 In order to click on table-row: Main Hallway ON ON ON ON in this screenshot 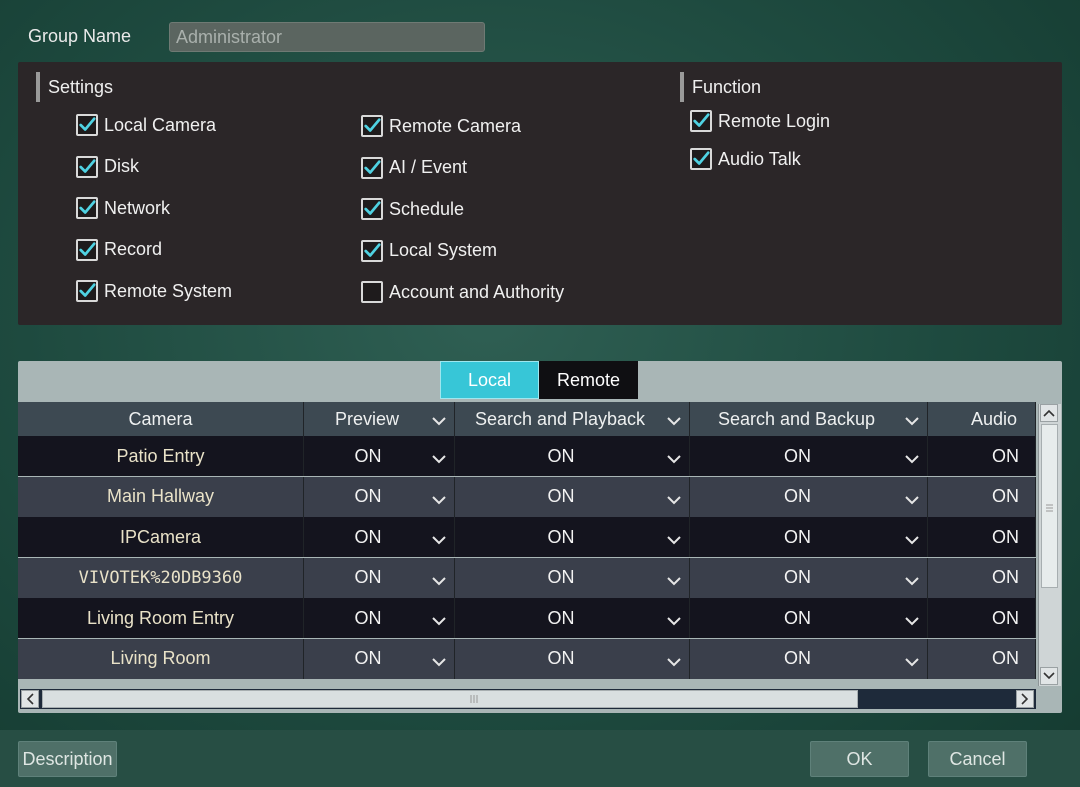, I will do `click(527, 496)`.